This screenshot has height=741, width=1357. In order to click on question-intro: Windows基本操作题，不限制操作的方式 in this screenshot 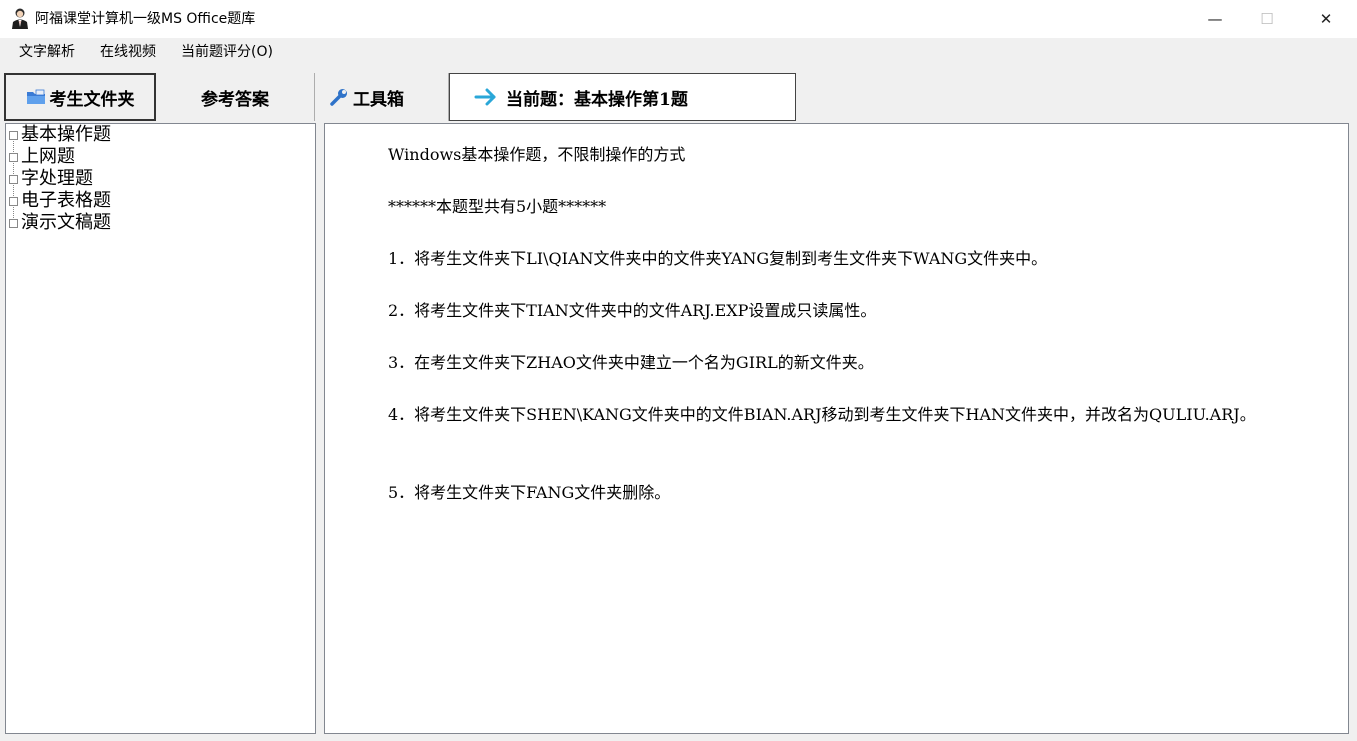, I will do `click(537, 154)`.